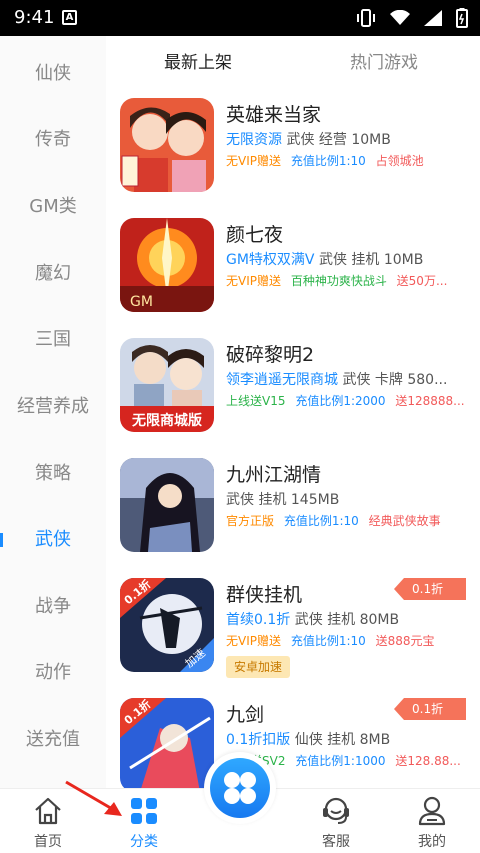 This screenshot has width=480, height=853. I want to click on headset-icon, so click(336, 810).